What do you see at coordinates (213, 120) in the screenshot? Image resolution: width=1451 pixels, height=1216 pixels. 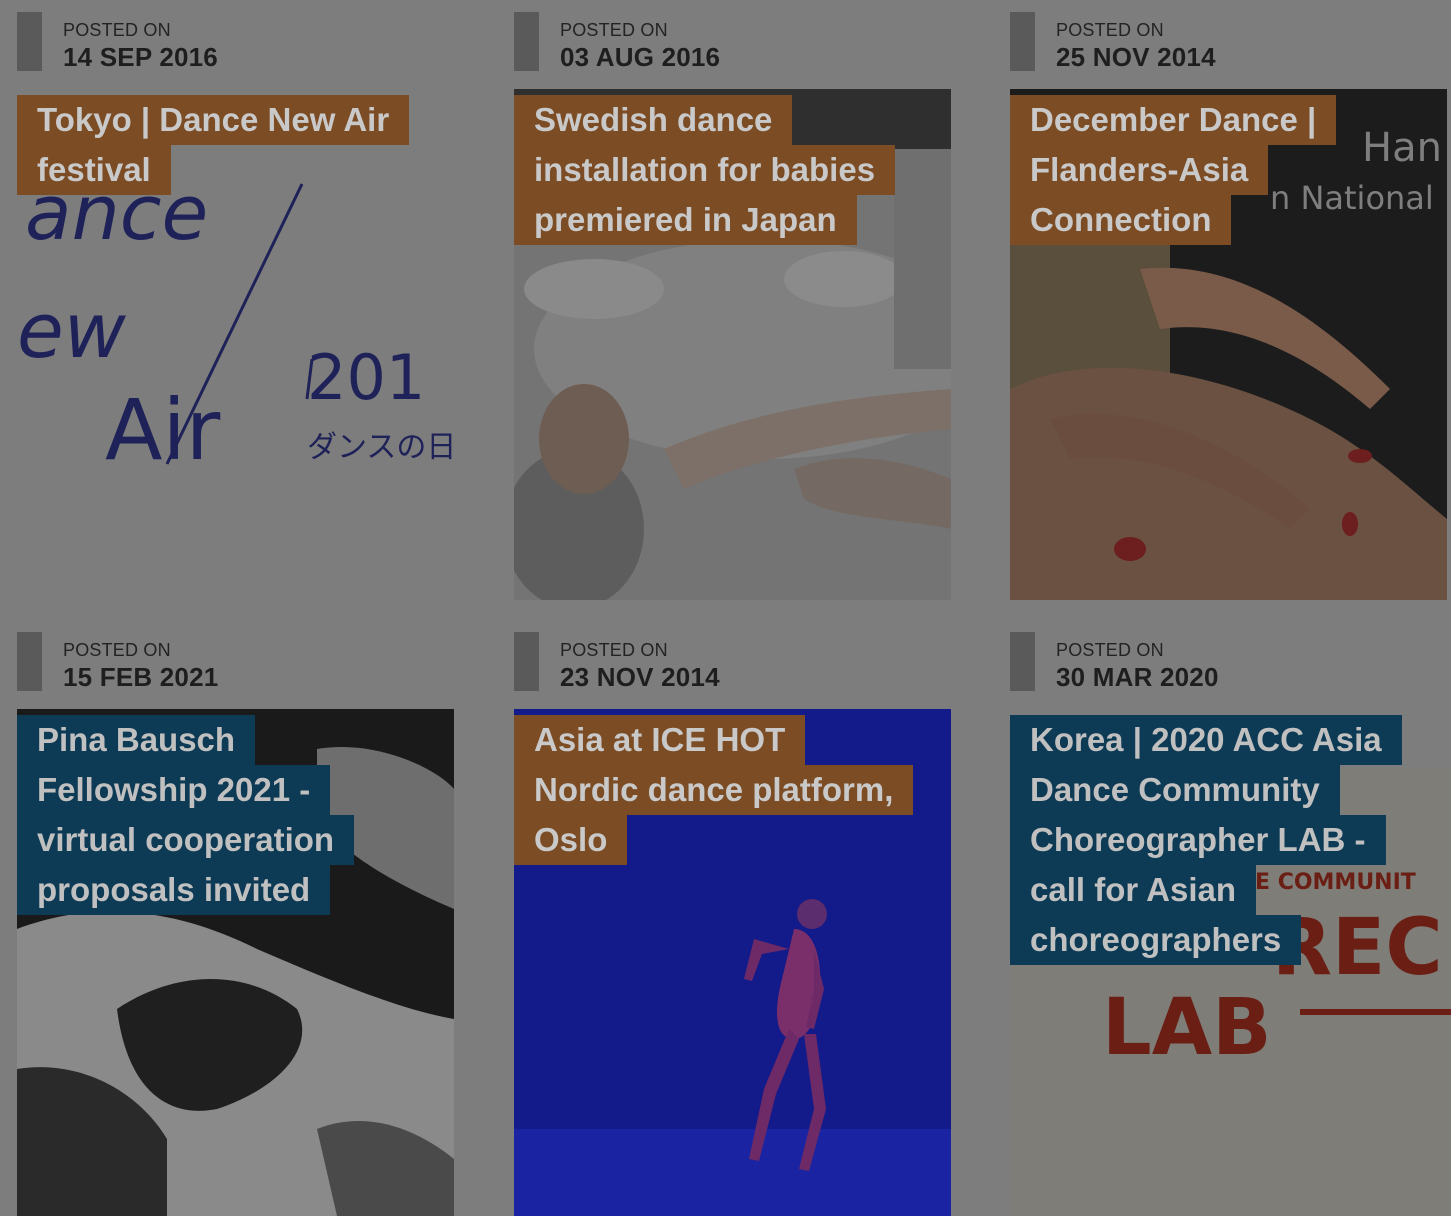 I see `title-line: Tokyo | Dance New Air` at bounding box center [213, 120].